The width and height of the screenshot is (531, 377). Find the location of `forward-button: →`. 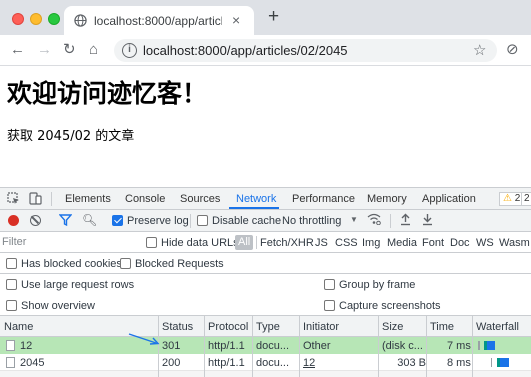

forward-button: → is located at coordinates (44, 50).